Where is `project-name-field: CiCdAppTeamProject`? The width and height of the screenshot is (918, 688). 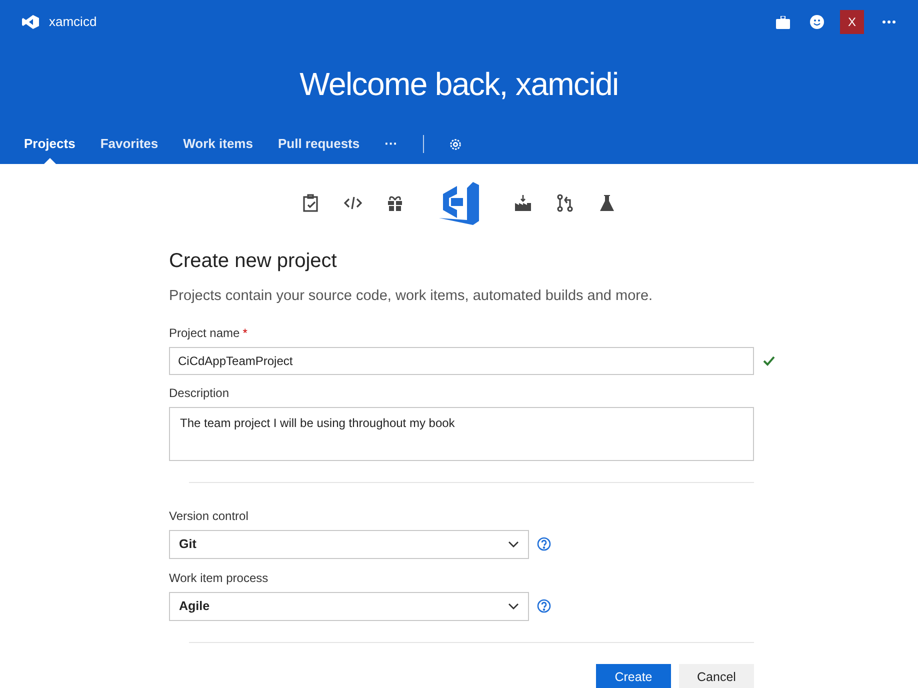
project-name-field: CiCdAppTeamProject is located at coordinates (461, 360).